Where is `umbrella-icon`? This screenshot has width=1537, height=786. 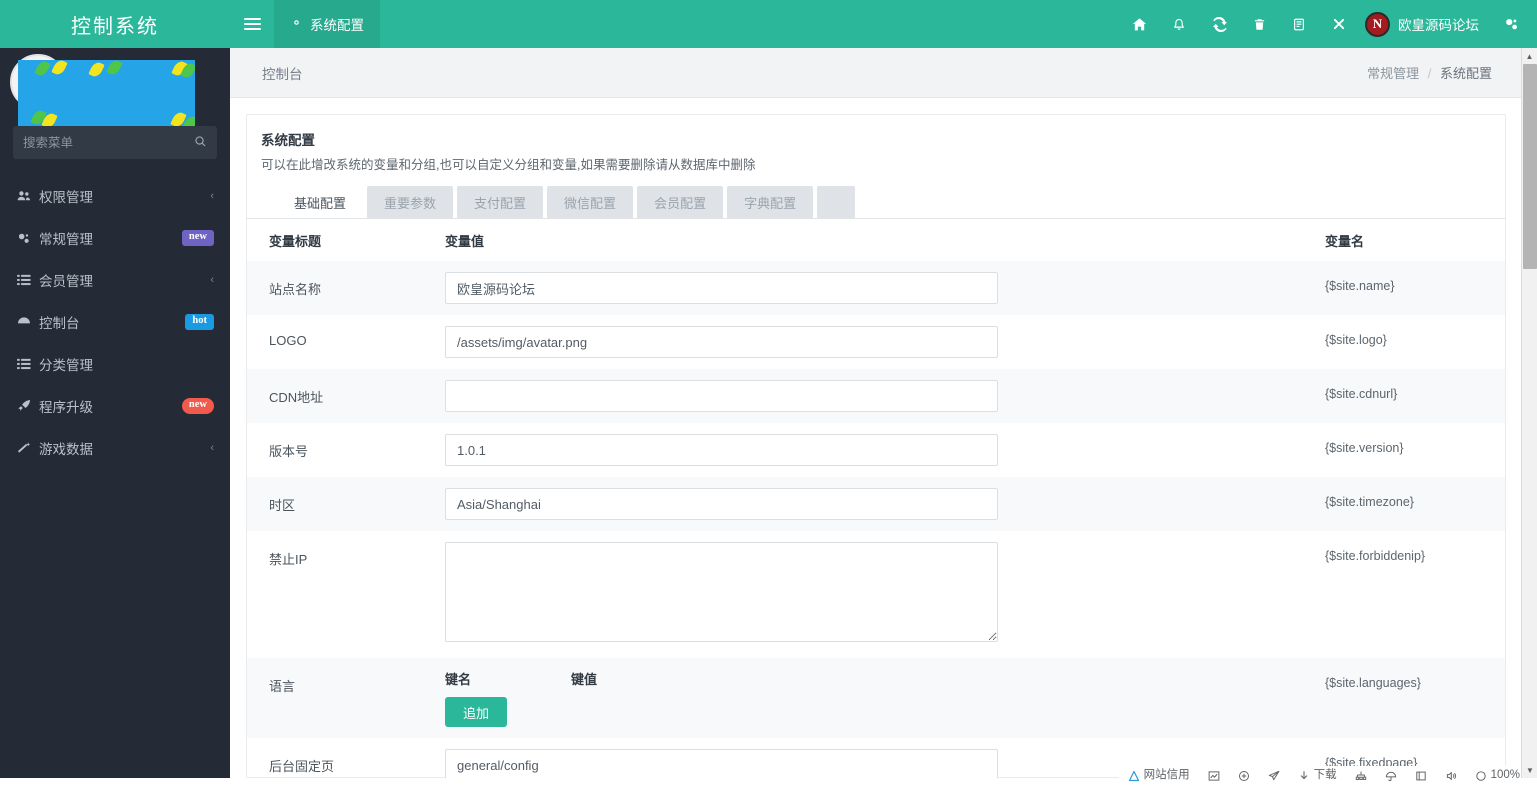 umbrella-icon is located at coordinates (1391, 776).